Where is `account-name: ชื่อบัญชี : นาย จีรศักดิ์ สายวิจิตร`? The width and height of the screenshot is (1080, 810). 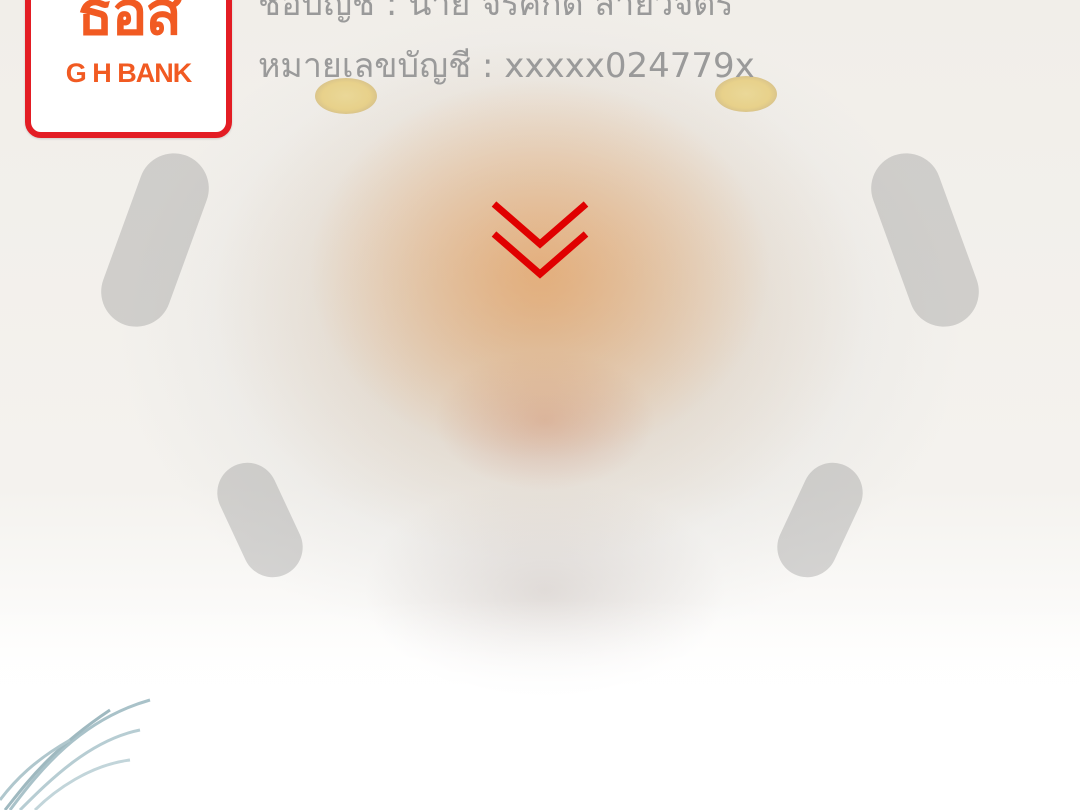
account-name: ชื่อบัญชี : นาย จีรศักดิ์ สายวิจิตร is located at coordinates (496, 12).